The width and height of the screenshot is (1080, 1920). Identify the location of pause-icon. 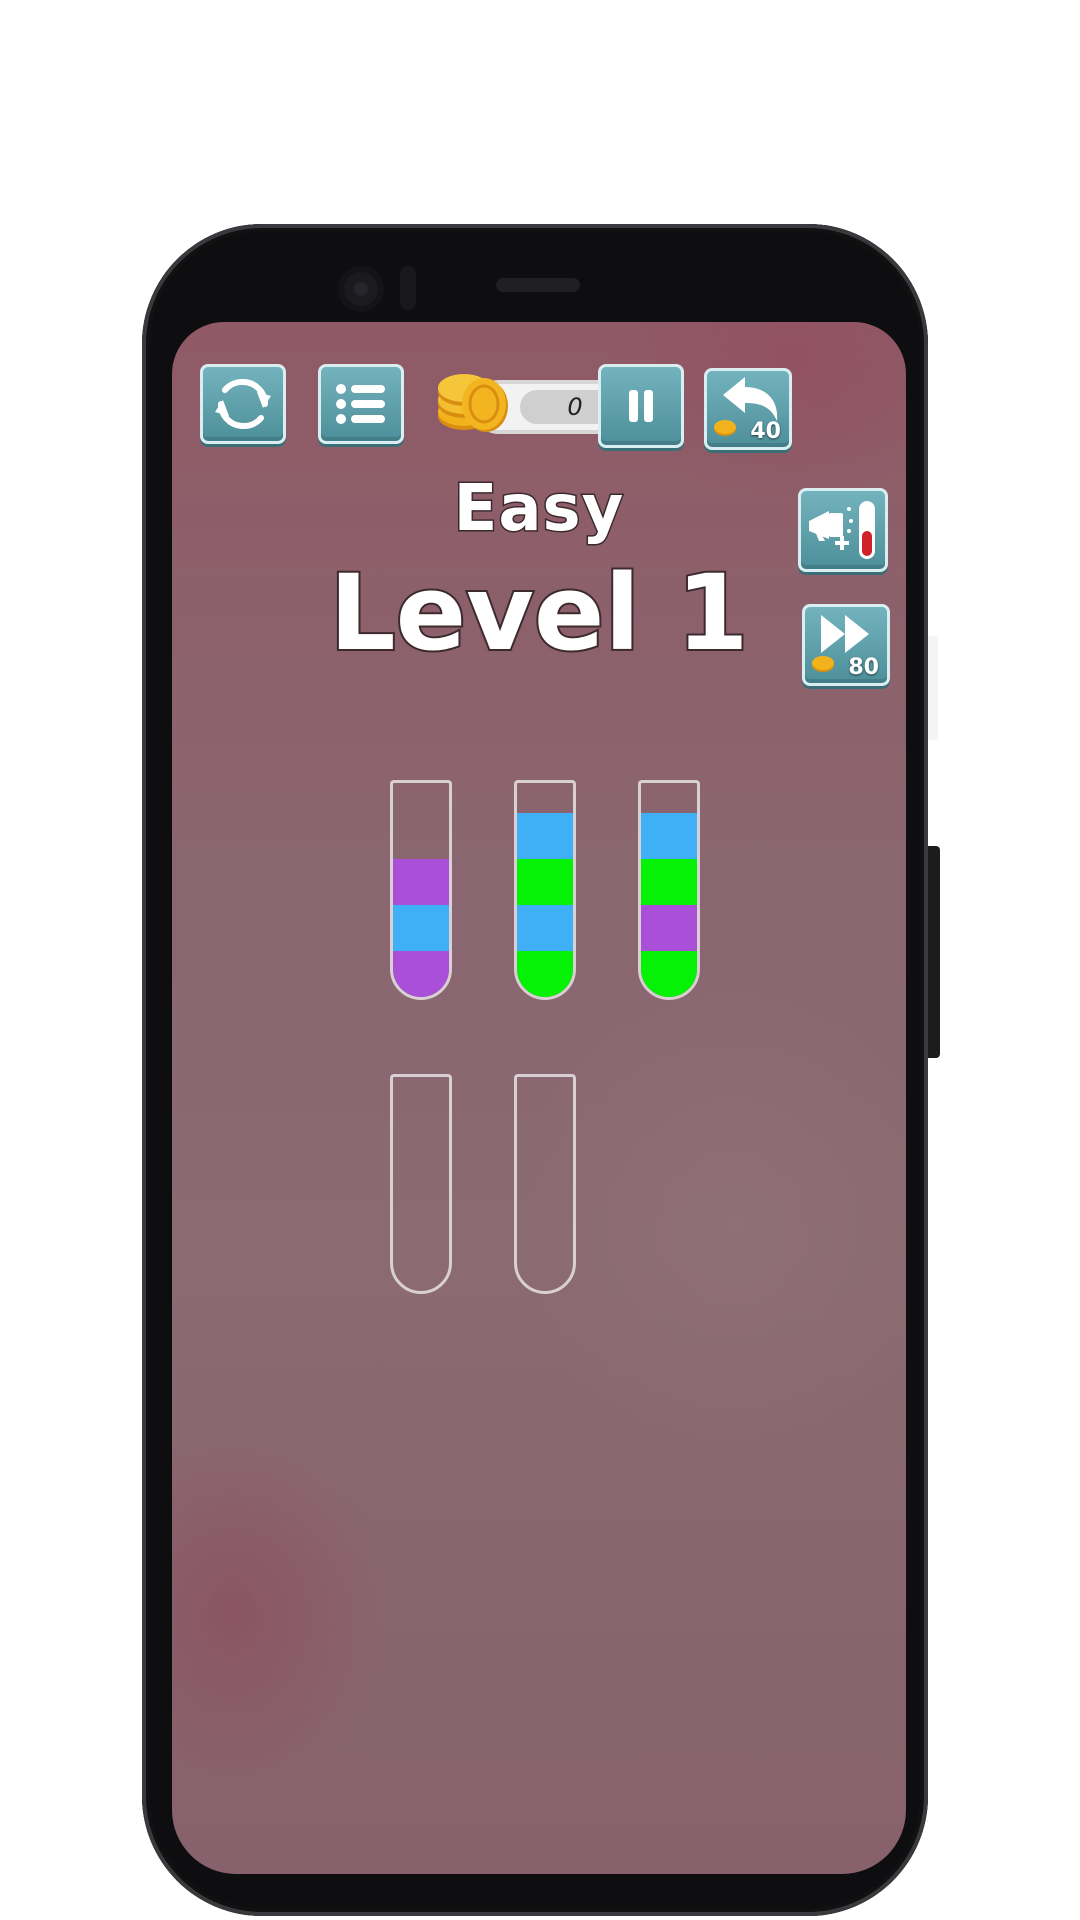
(641, 406).